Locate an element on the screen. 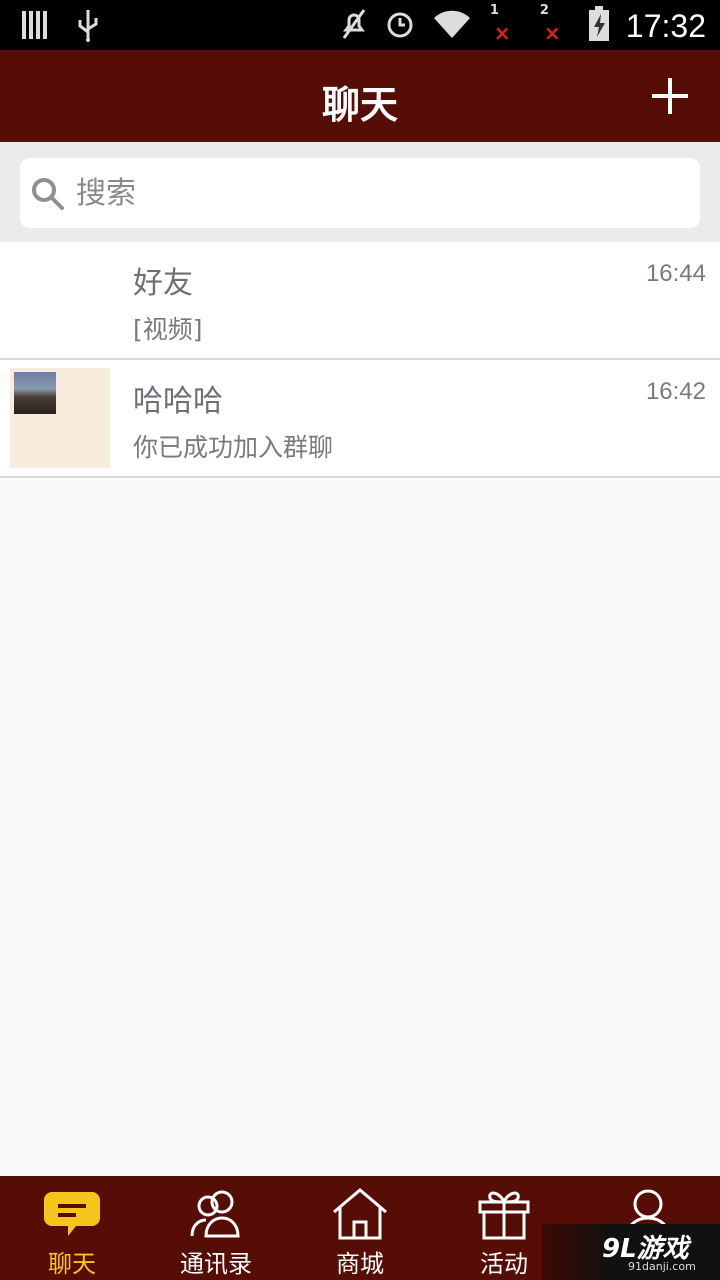 The width and height of the screenshot is (720, 1280). sim2-label: 2 is located at coordinates (544, 10).